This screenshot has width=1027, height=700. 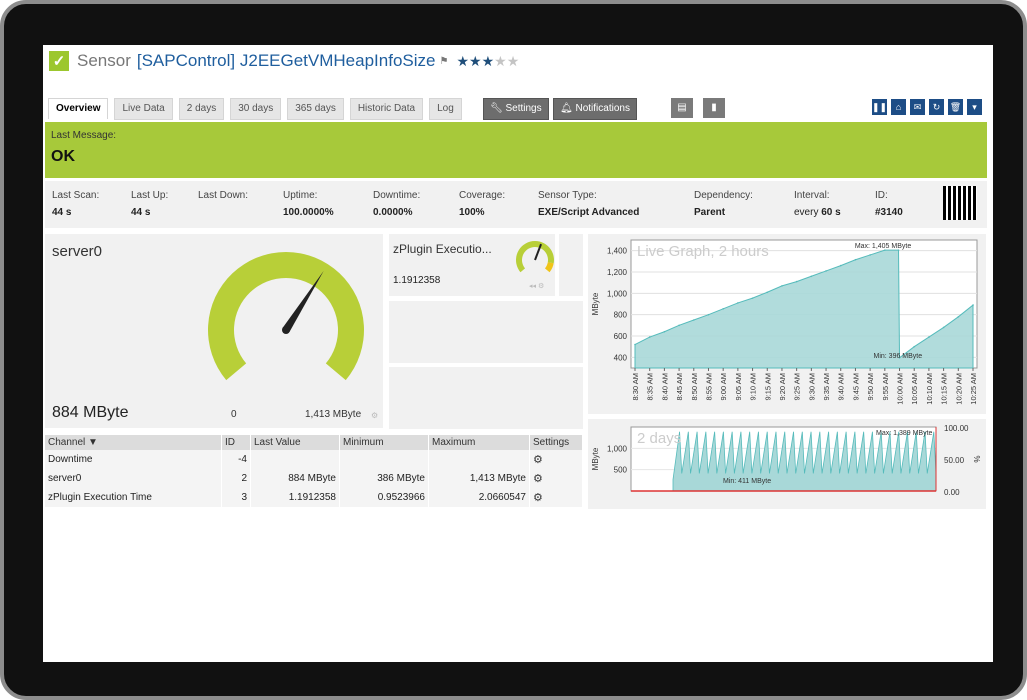 What do you see at coordinates (621, 315) in the screenshot?
I see `y-tick-label: 800` at bounding box center [621, 315].